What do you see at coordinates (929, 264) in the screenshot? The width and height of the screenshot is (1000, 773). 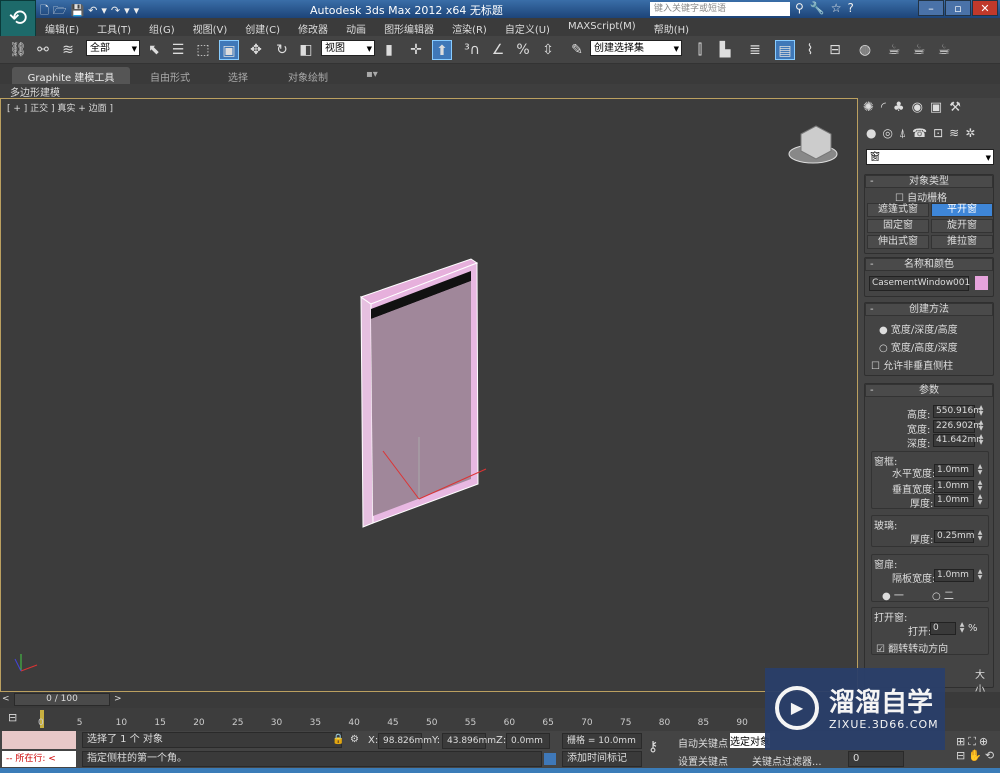 I see `rollout-header: 名称和颜色` at bounding box center [929, 264].